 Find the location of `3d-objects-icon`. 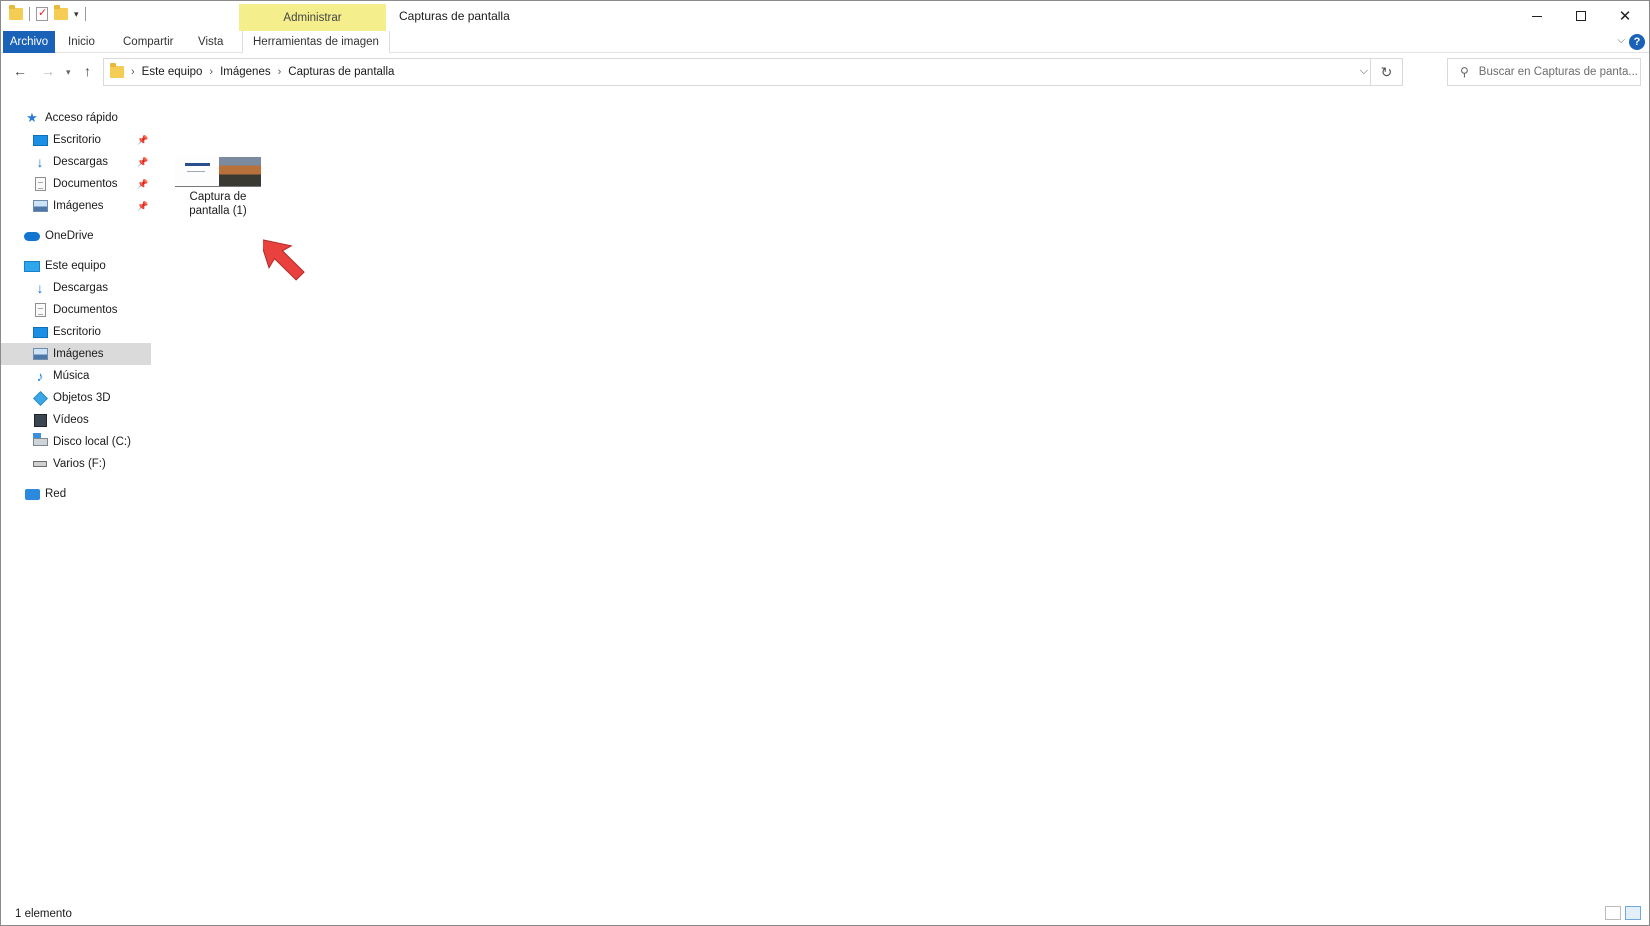

3d-objects-icon is located at coordinates (40, 398).